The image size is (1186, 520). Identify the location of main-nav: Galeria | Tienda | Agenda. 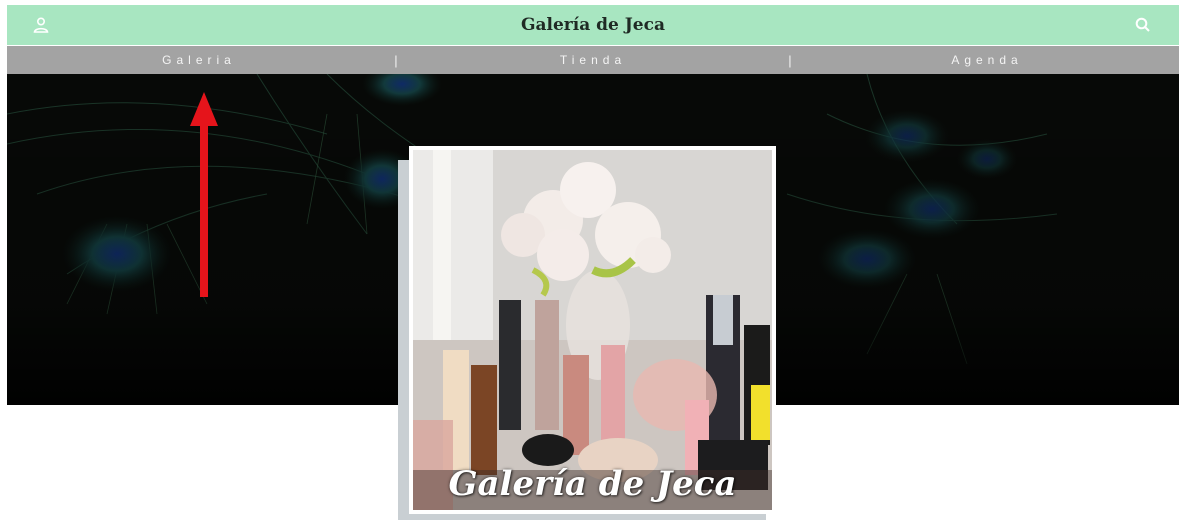
(593, 60).